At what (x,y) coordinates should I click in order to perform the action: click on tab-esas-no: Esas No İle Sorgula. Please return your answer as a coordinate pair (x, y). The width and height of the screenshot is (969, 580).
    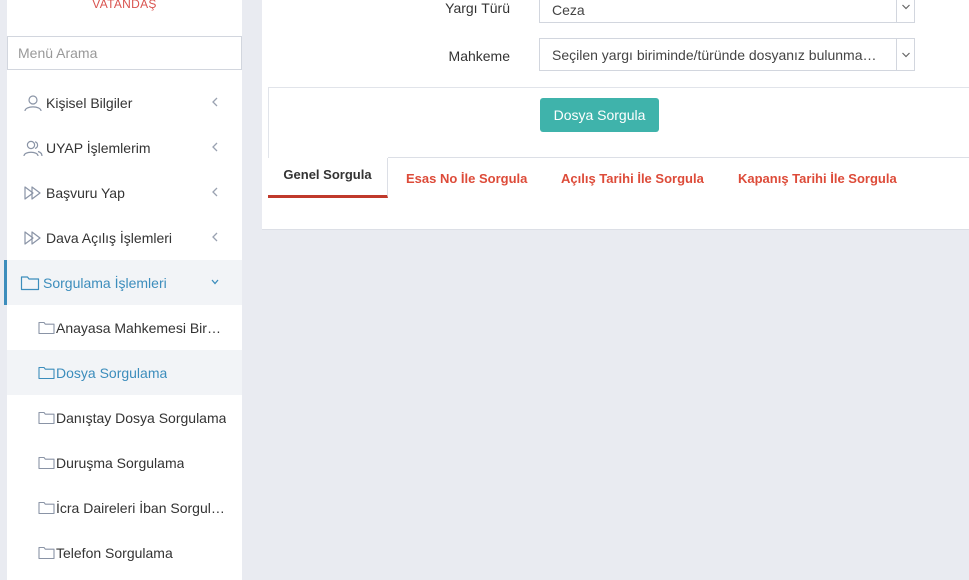
    Looking at the image, I should click on (466, 178).